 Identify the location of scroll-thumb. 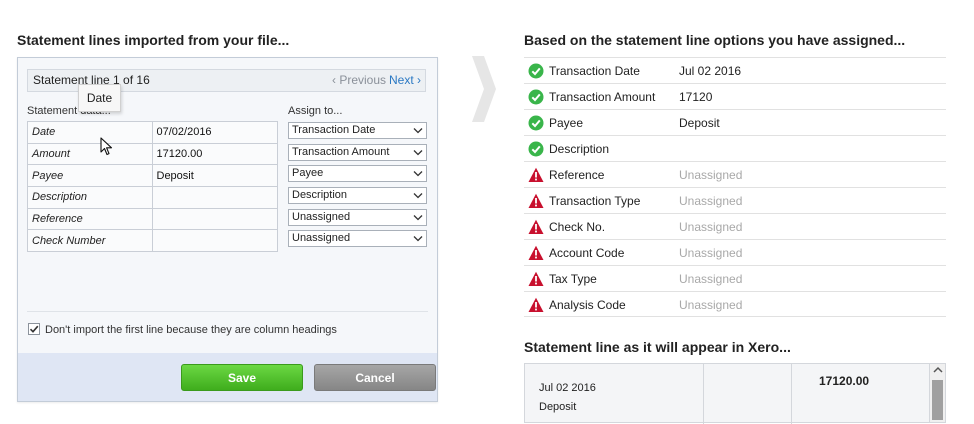
(937, 400).